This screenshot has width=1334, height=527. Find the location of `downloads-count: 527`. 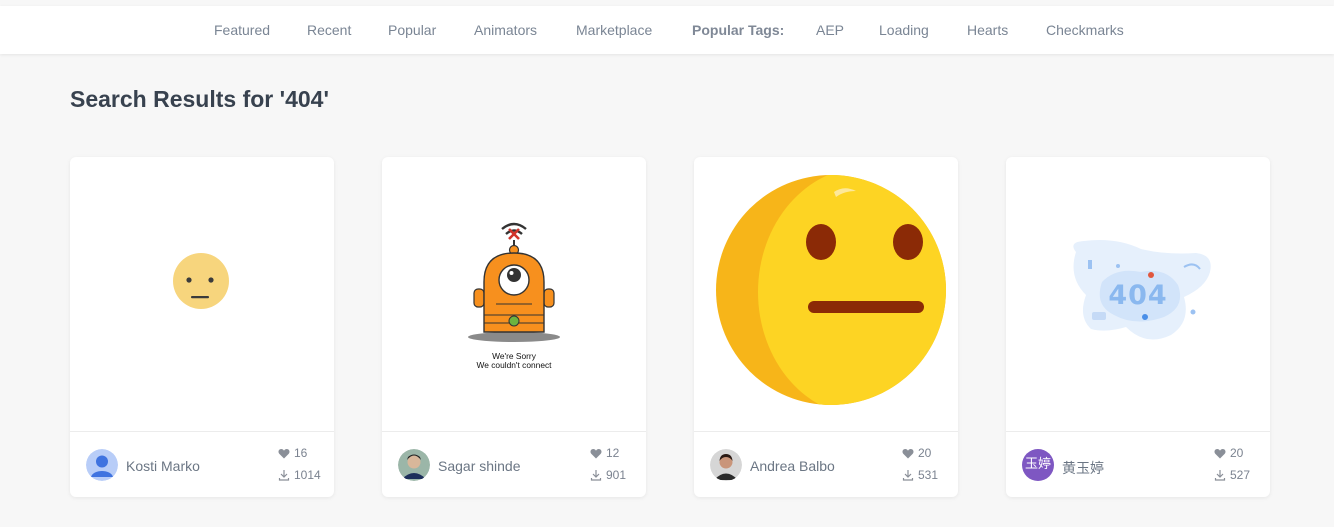

downloads-count: 527 is located at coordinates (1232, 475).